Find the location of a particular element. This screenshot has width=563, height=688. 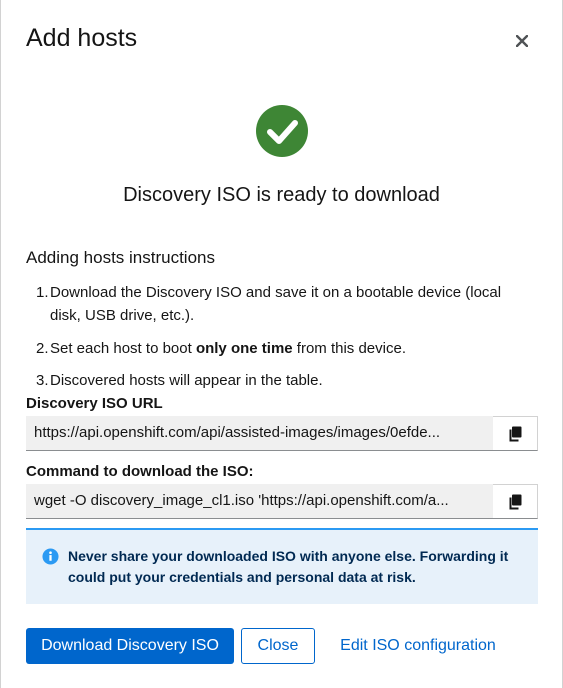

copy-iso-url-button is located at coordinates (515, 433).